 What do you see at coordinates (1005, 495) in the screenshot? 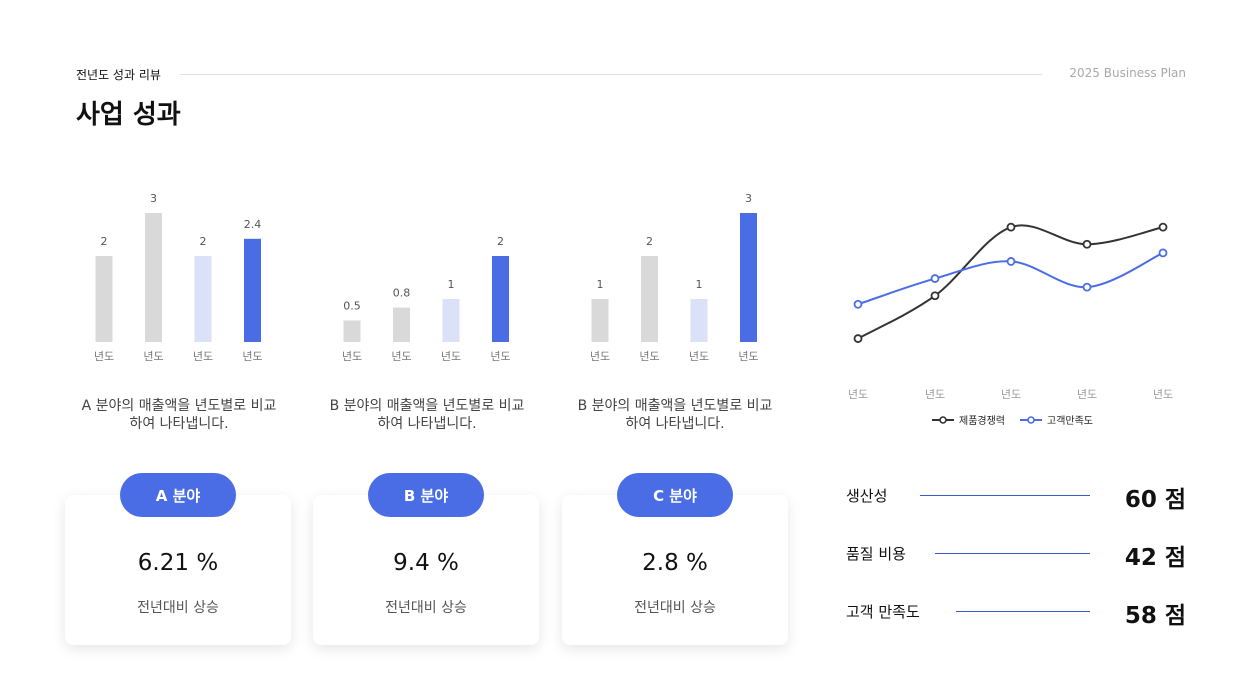
I see `metric-line-productivity` at bounding box center [1005, 495].